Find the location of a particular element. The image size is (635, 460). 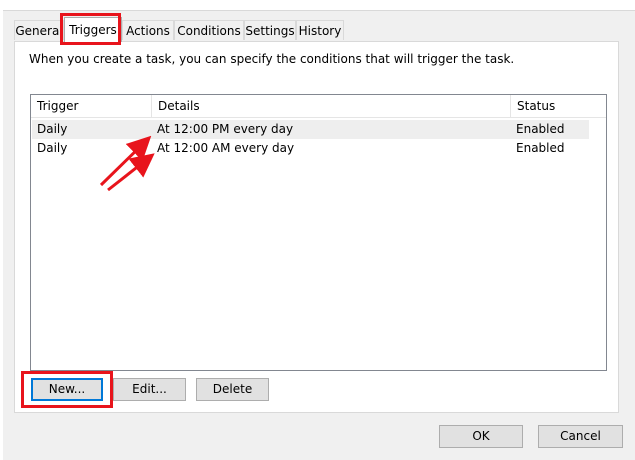

ok-button: OK is located at coordinates (481, 436).